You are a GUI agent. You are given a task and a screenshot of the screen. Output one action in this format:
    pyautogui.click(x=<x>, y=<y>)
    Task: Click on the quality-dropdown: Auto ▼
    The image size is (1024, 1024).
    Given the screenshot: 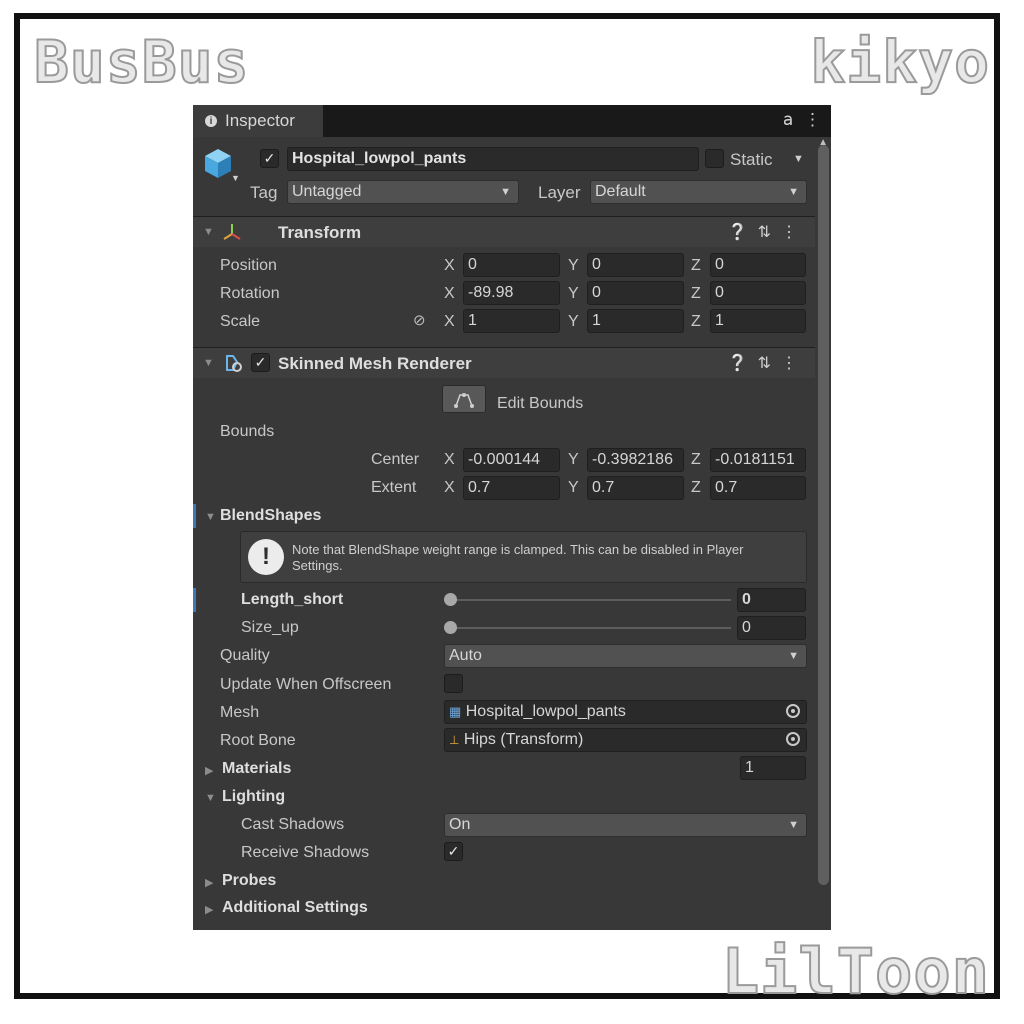 What is the action you would take?
    pyautogui.click(x=625, y=656)
    